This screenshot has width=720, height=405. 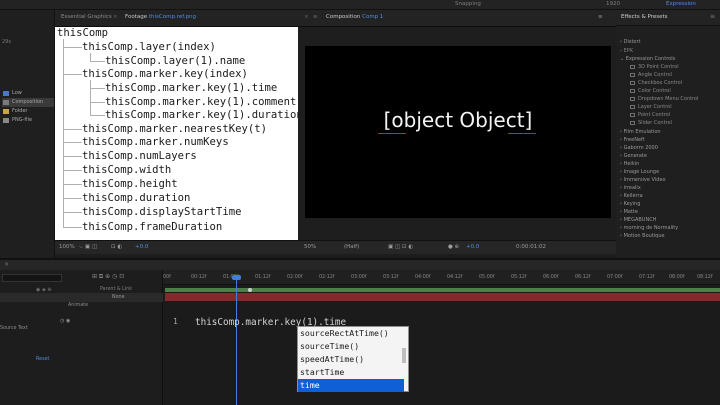 I want to click on property-label: Source Text, so click(x=14, y=328).